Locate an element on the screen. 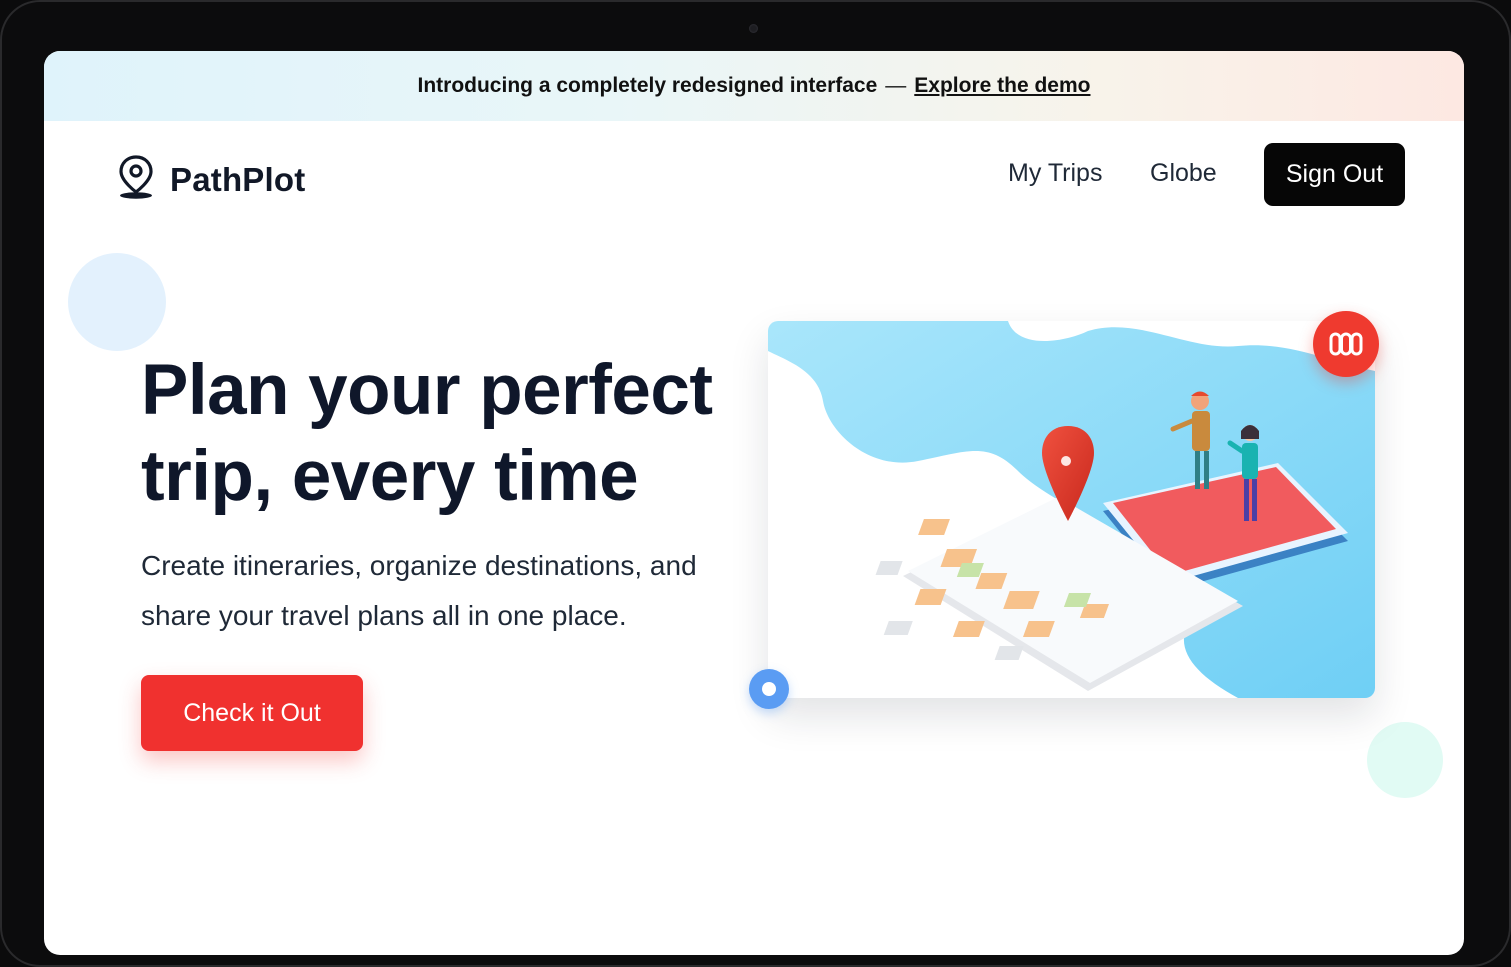  map-pin-icon is located at coordinates (136, 179).